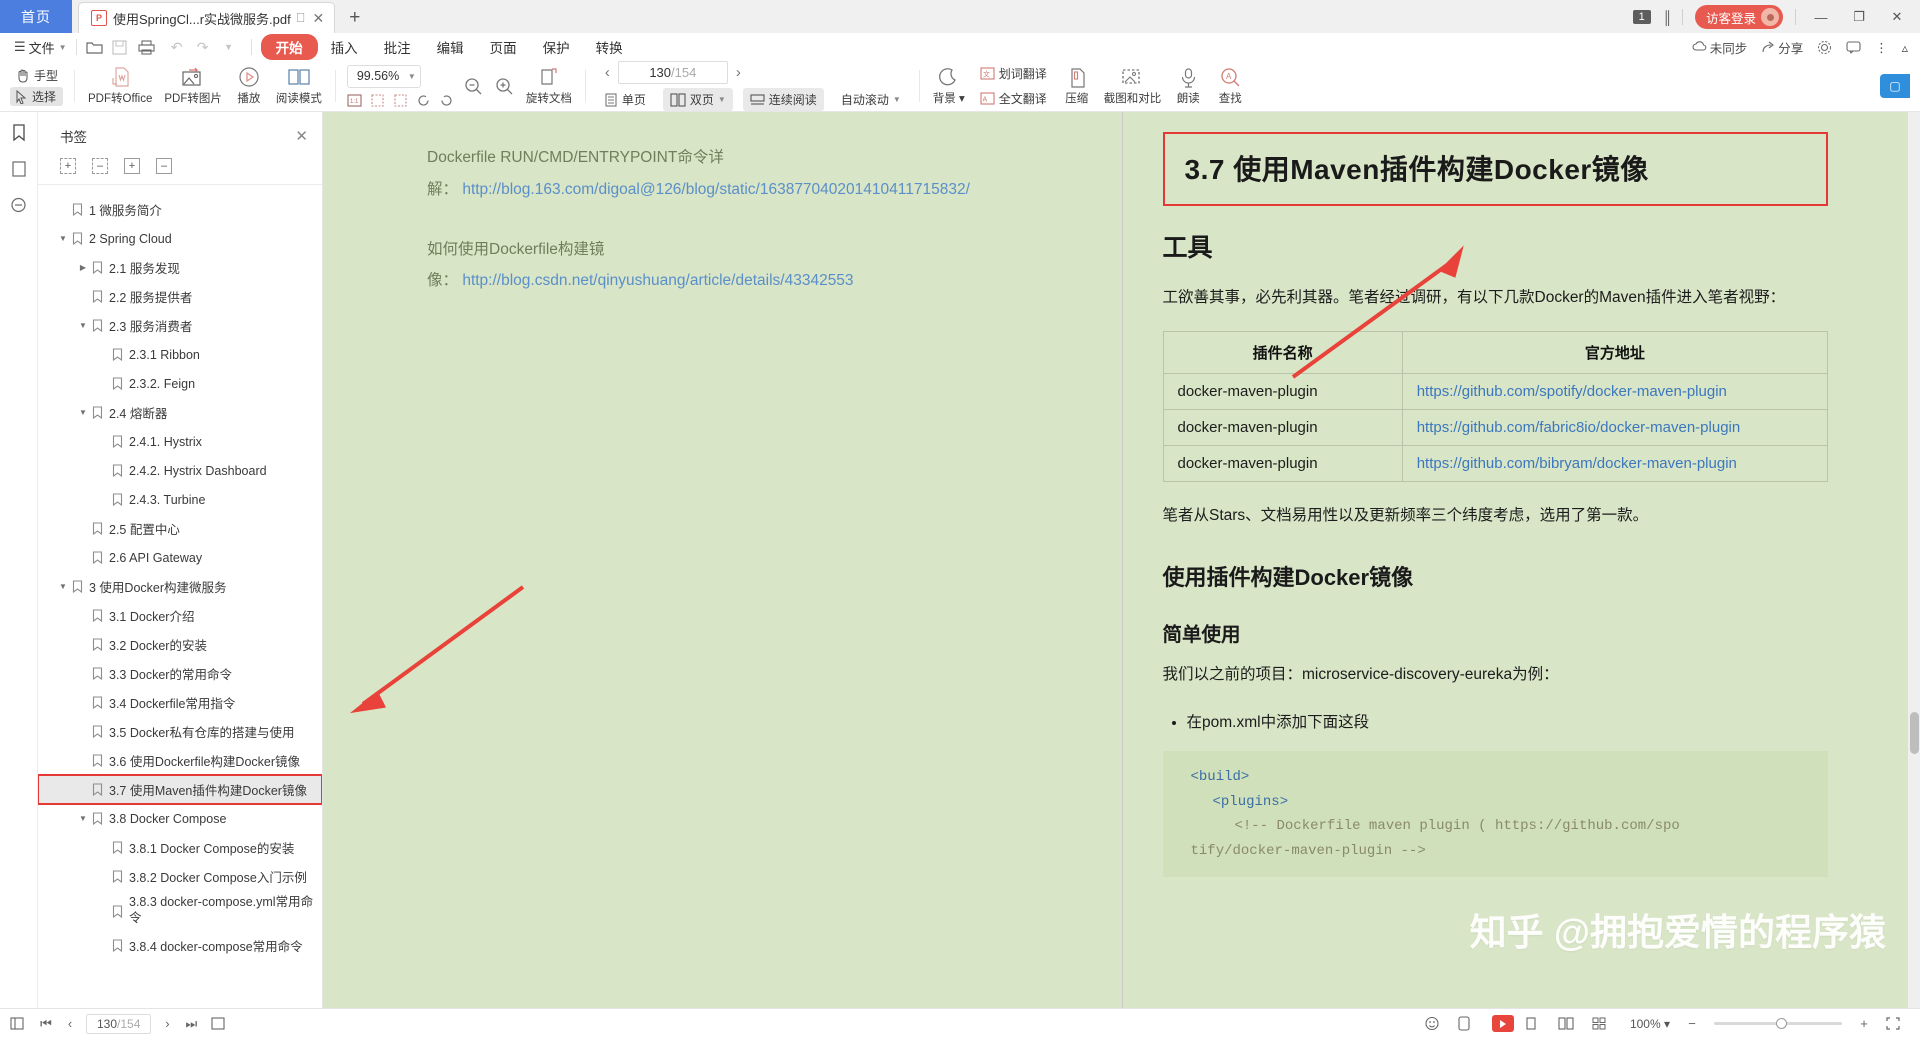 The height and width of the screenshot is (1038, 1920). I want to click on bookmark-item-17: 3.3 Docker的常用命令, so click(180, 673).